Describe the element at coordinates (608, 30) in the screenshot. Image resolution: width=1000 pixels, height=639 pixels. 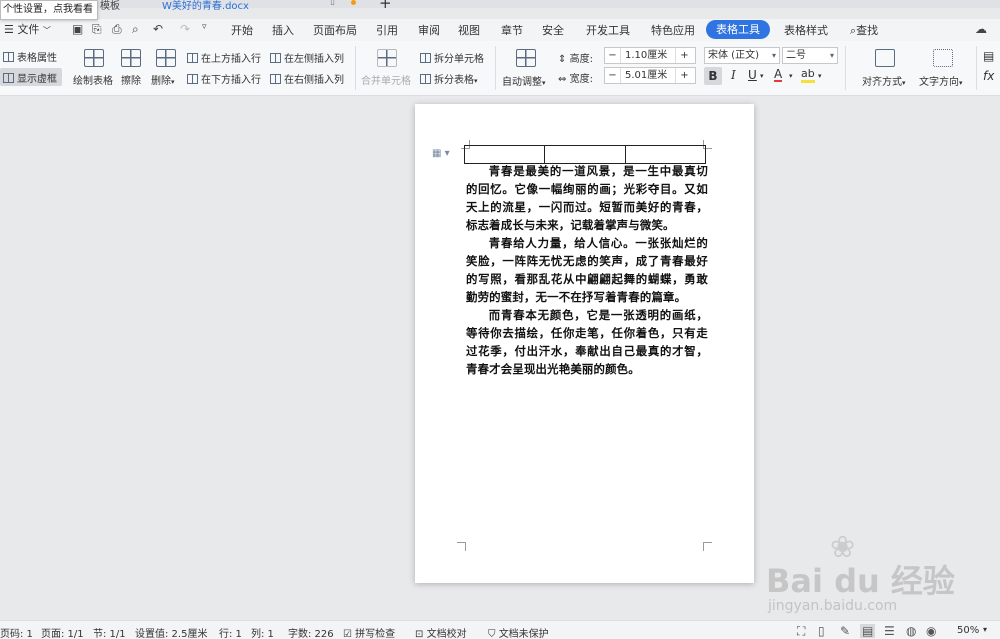
I see `menu-developer: 开发工具` at that location.